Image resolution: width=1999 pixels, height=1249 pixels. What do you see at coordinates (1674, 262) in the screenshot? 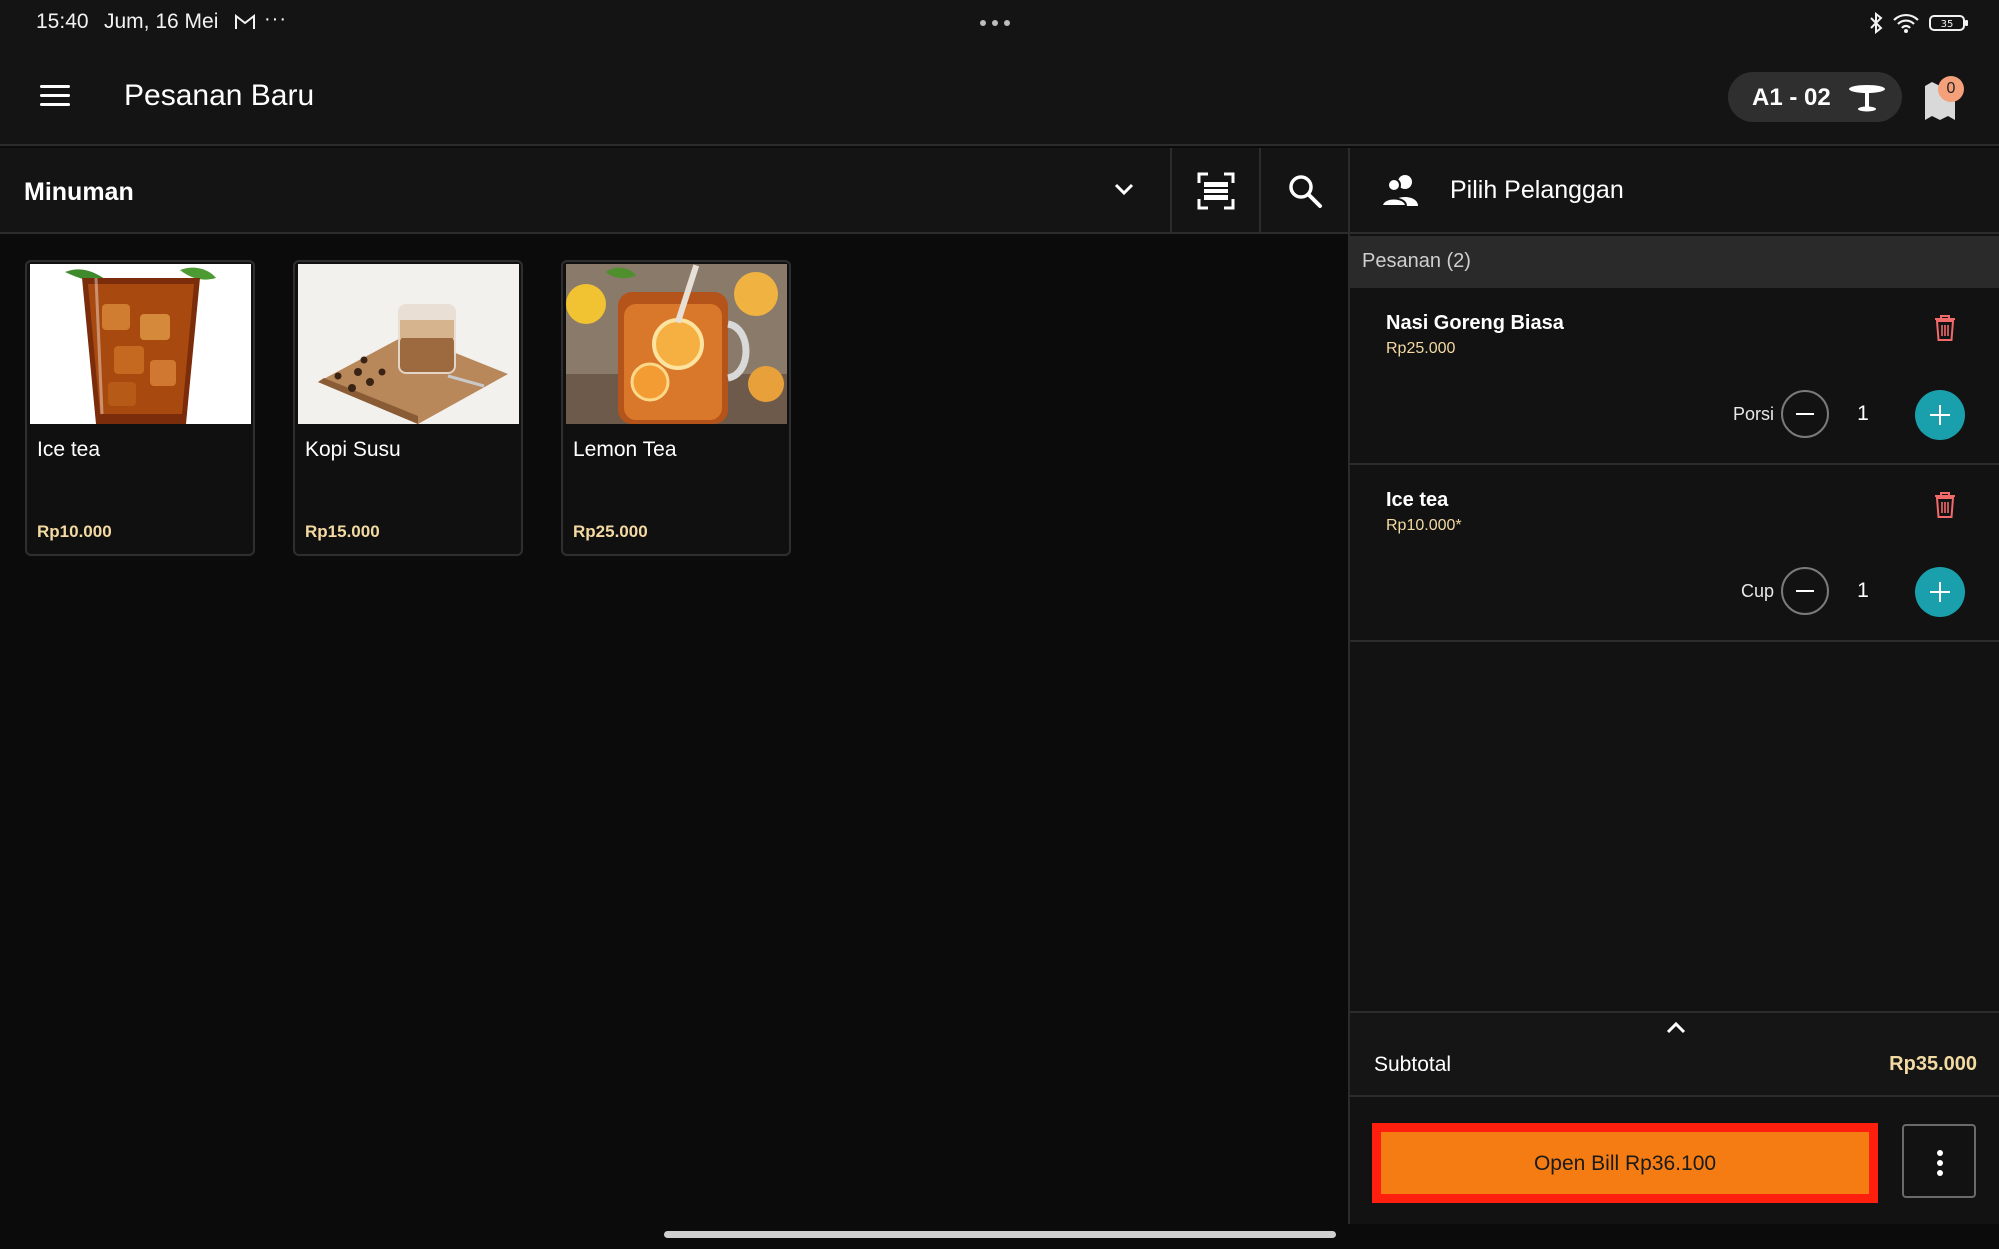
I see `order-list-header: Pesanan (2)` at bounding box center [1674, 262].